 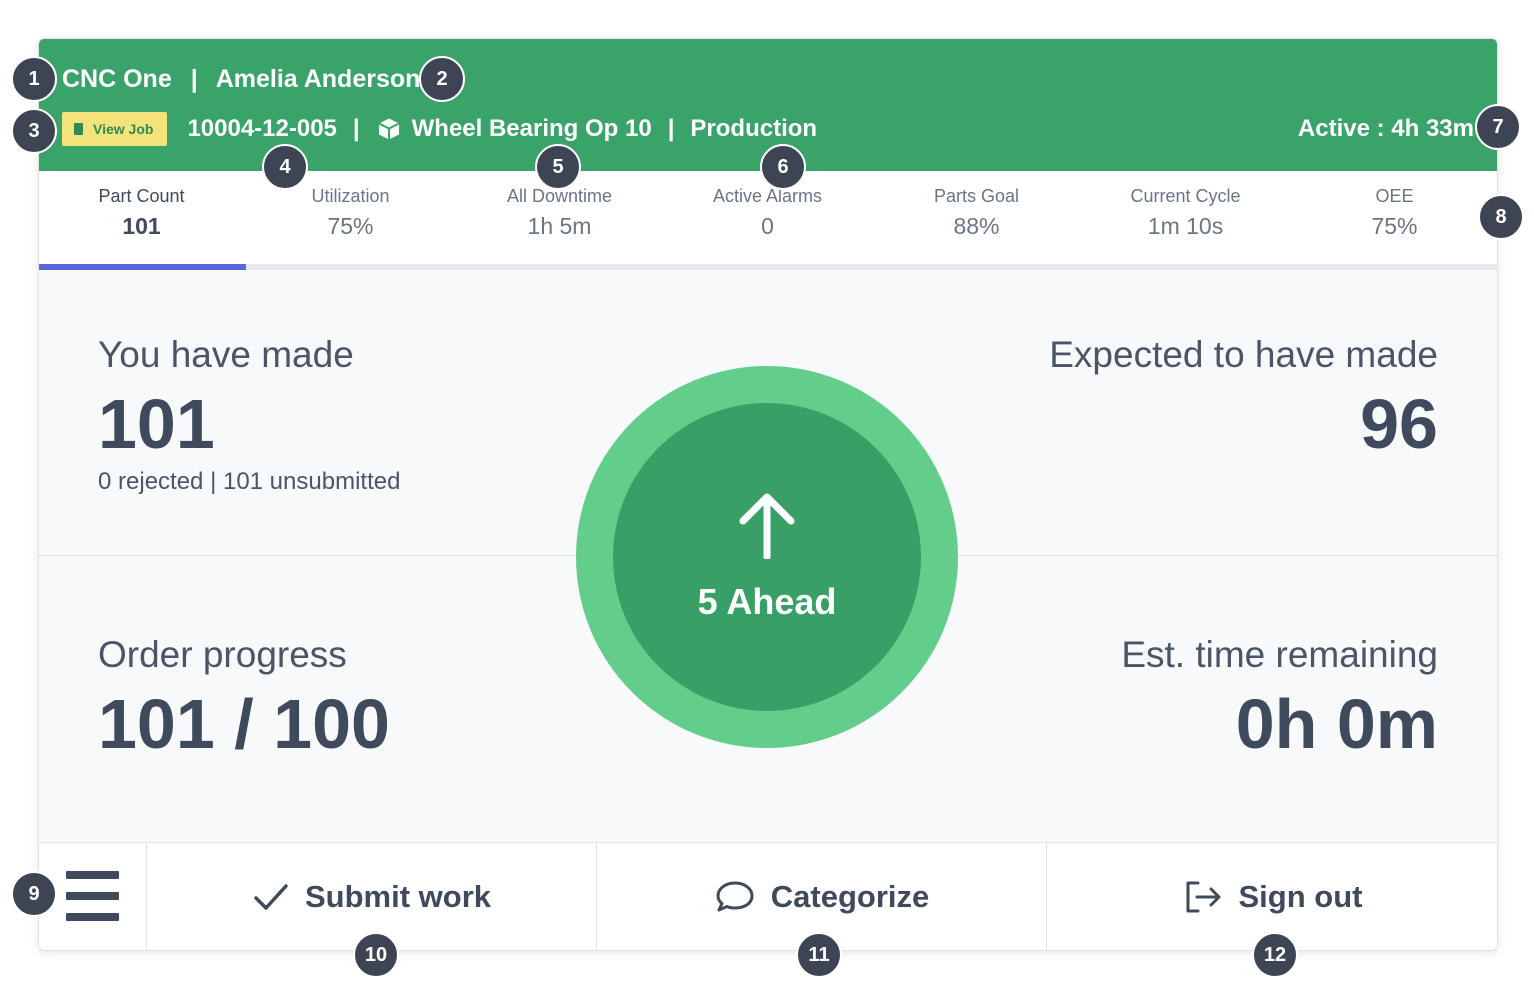 I want to click on tab-parts-goal: Parts Goal 88%, so click(x=976, y=219).